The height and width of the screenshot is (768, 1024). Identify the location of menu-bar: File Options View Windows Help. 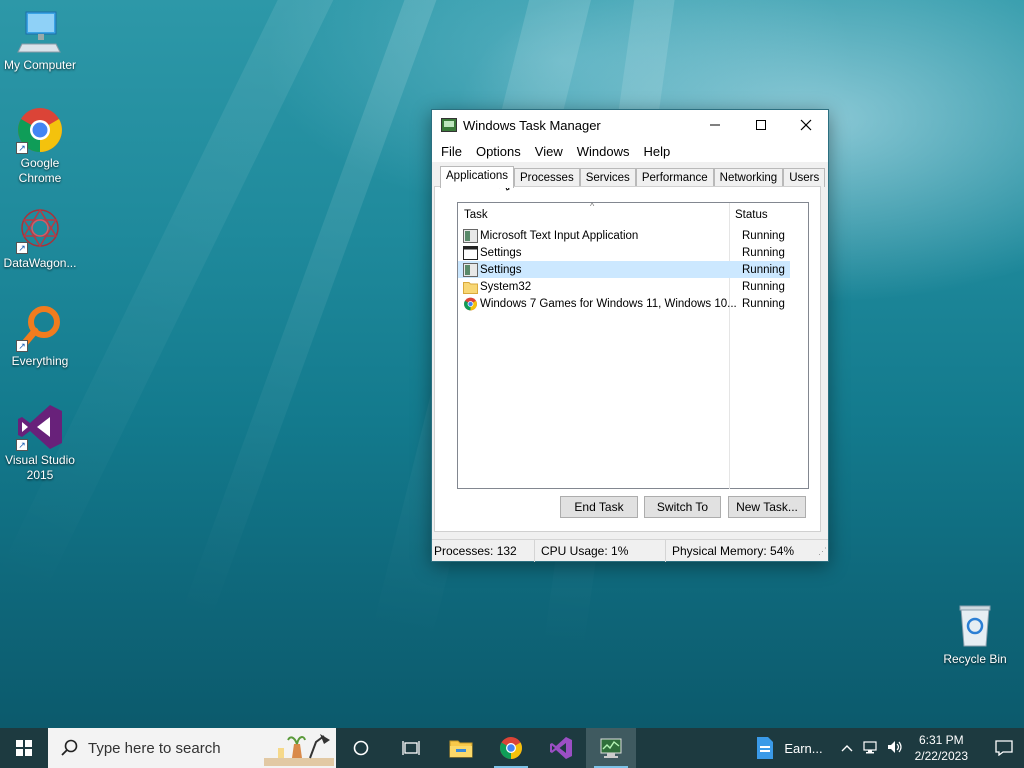
(630, 151).